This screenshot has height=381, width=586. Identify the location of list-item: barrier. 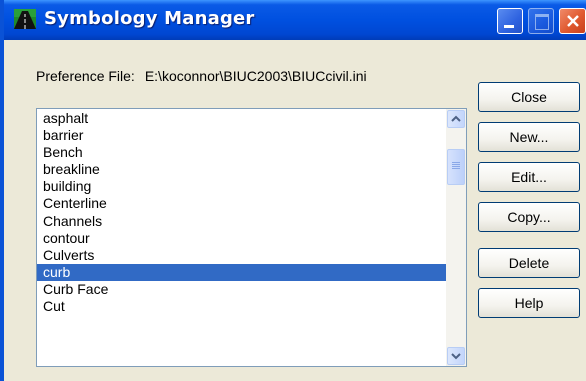
(241, 135).